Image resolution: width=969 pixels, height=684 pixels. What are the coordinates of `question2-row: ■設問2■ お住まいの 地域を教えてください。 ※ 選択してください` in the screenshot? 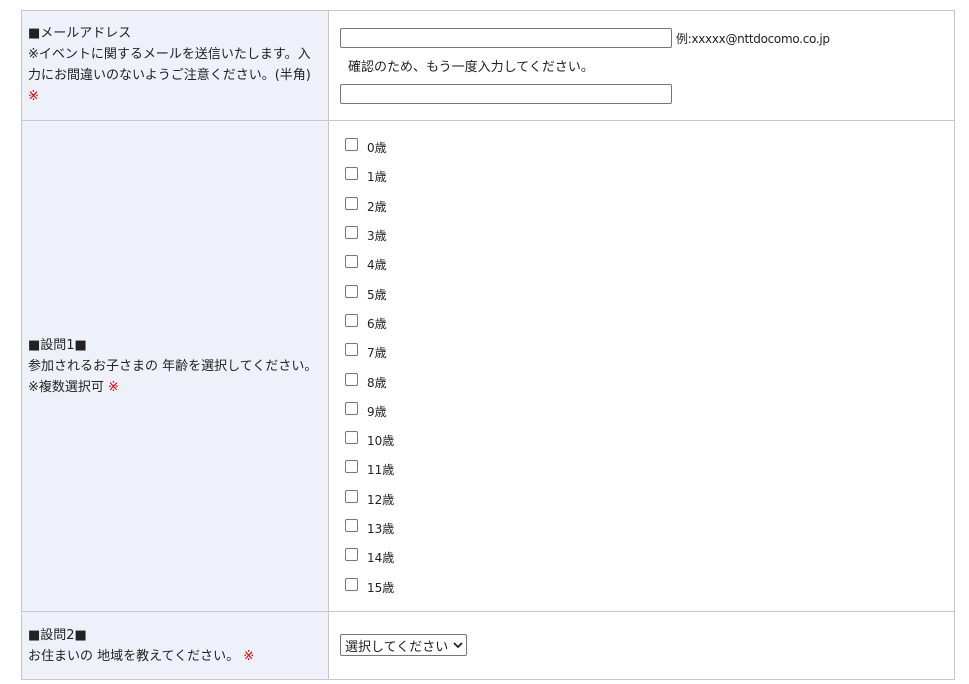 It's located at (488, 645).